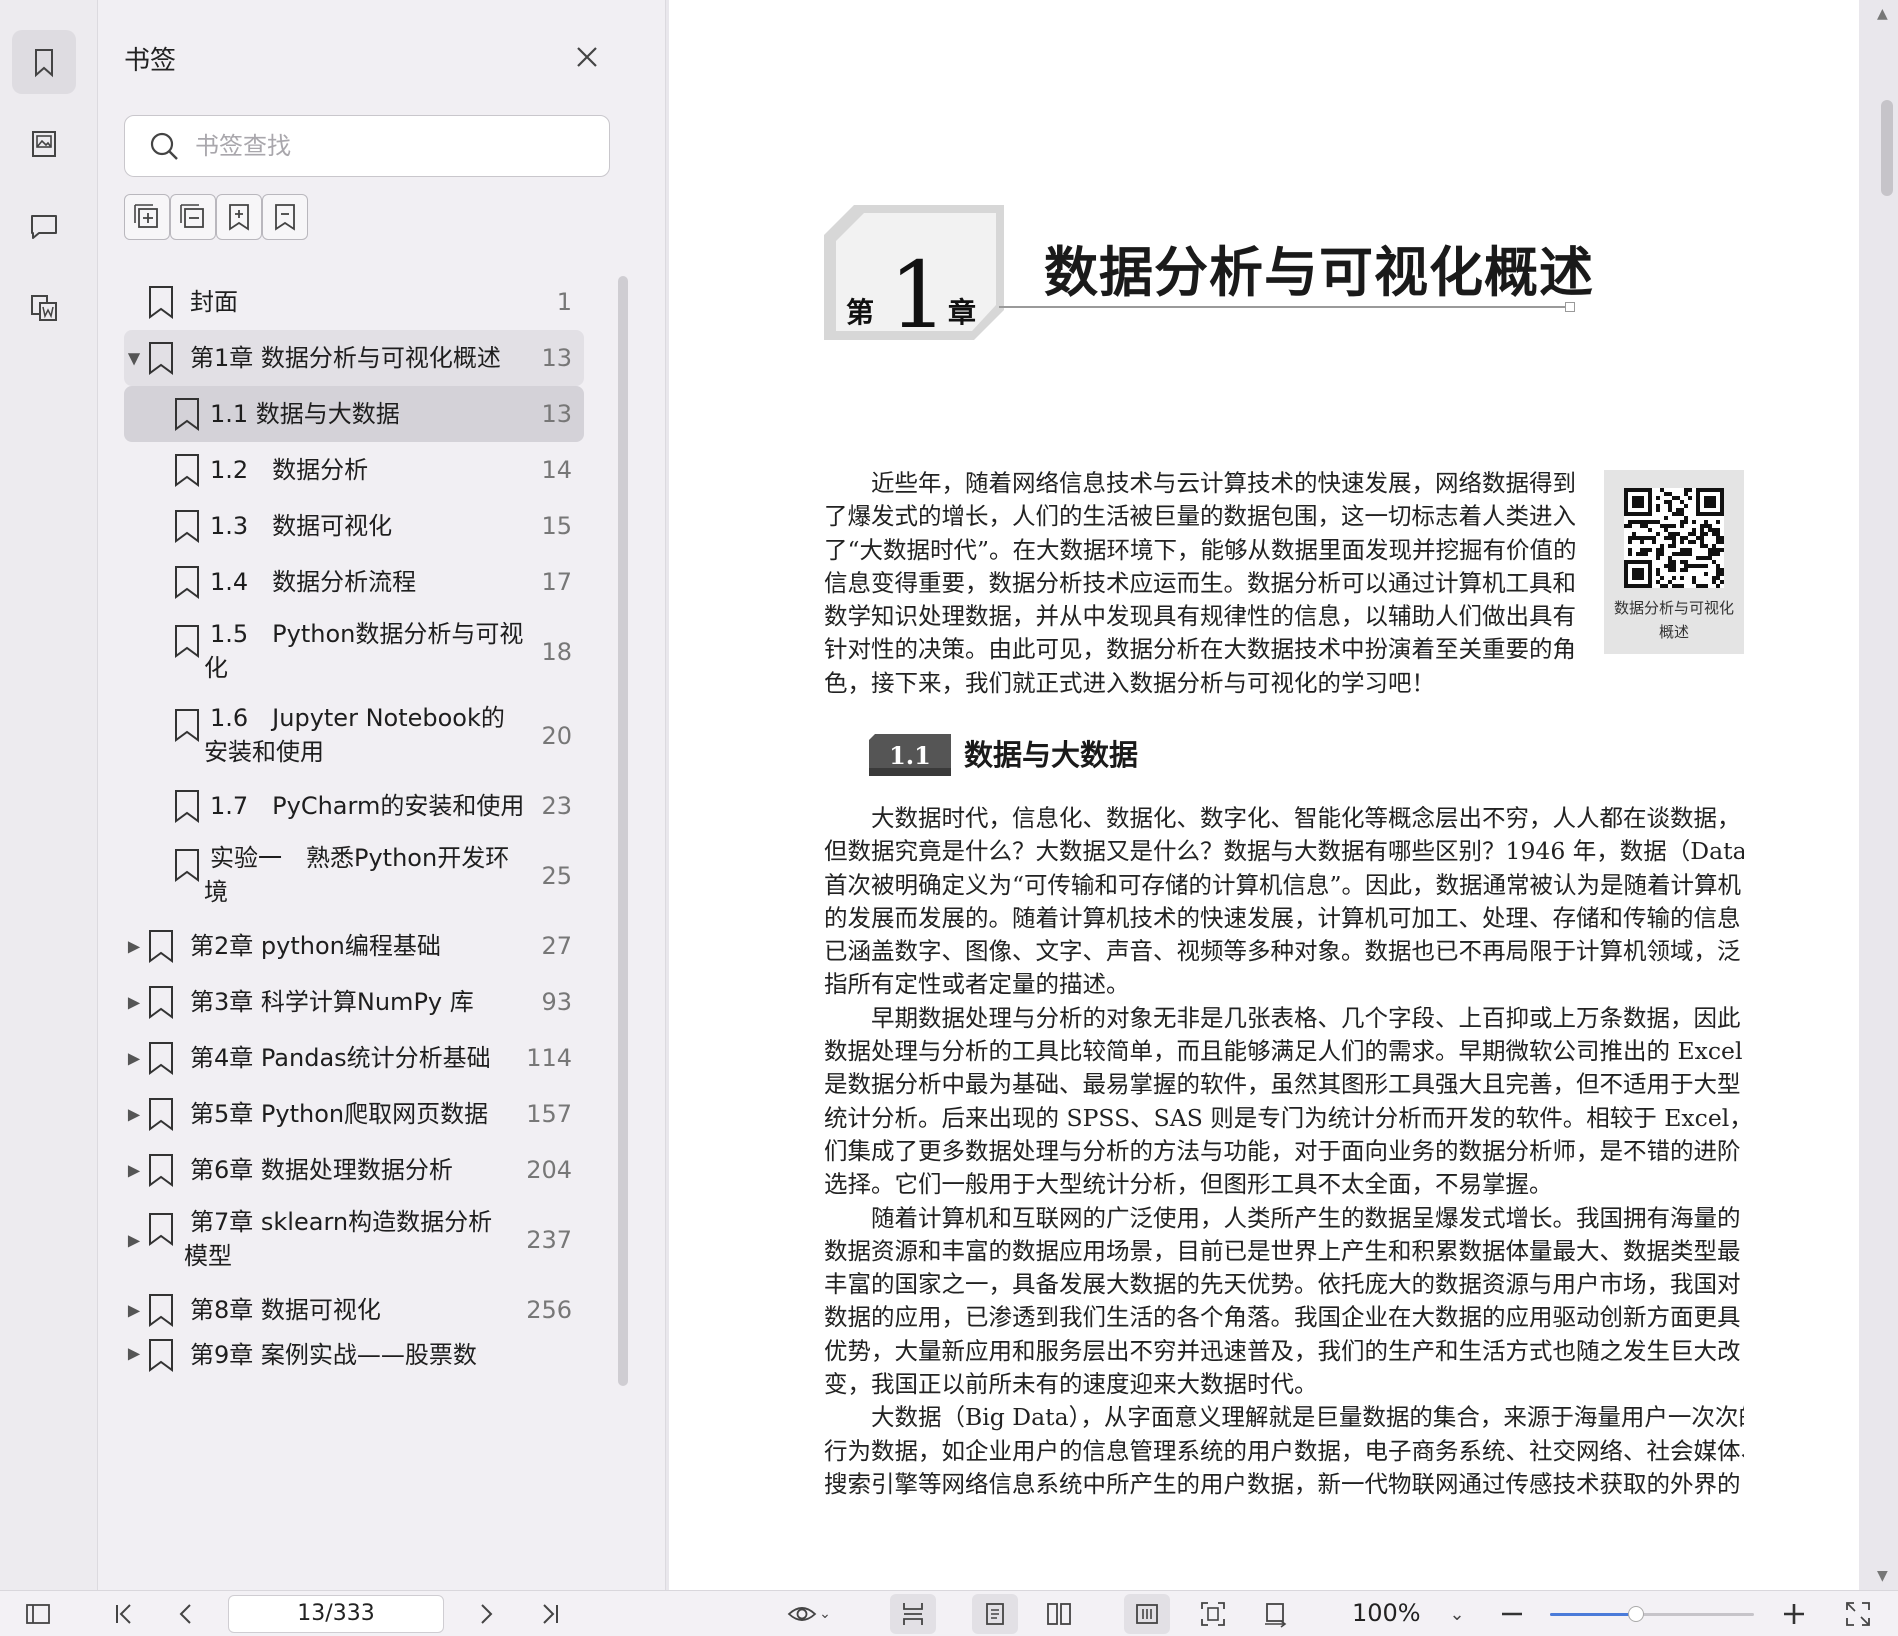 This screenshot has width=1898, height=1636. I want to click on bookmark-icon, so click(161, 1310).